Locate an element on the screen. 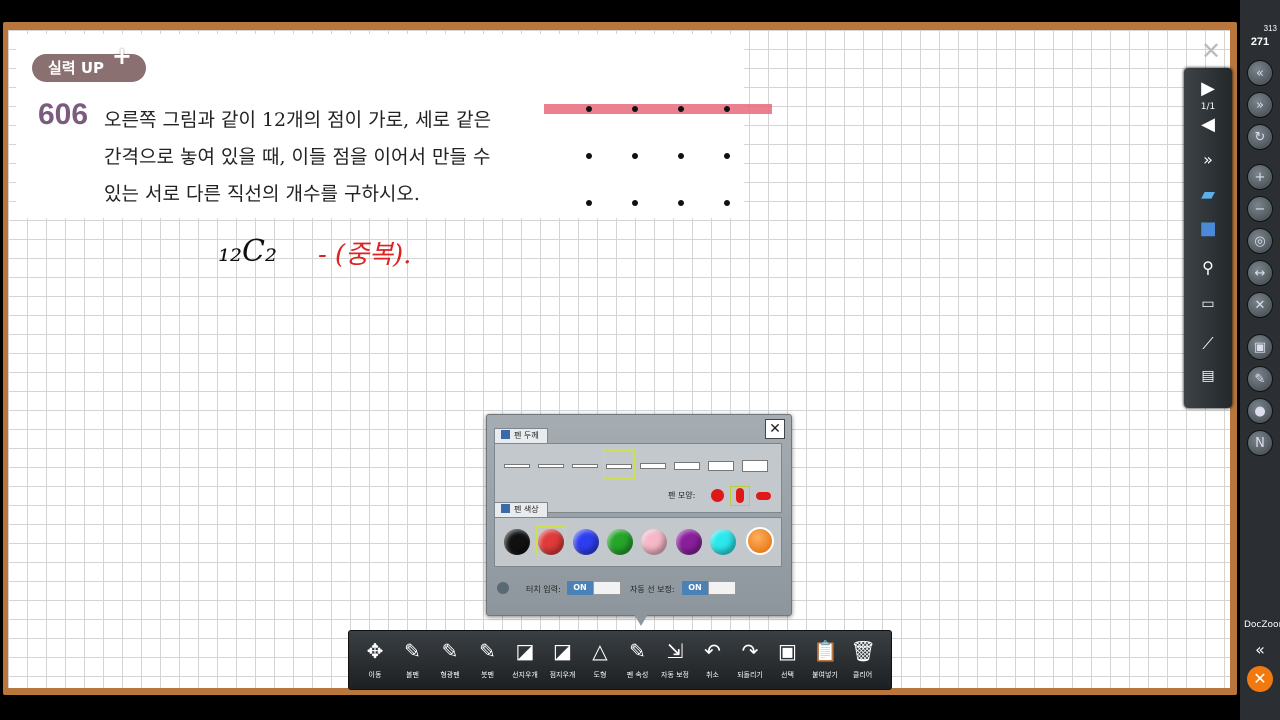  undo-icon: ↶ is located at coordinates (712, 651).